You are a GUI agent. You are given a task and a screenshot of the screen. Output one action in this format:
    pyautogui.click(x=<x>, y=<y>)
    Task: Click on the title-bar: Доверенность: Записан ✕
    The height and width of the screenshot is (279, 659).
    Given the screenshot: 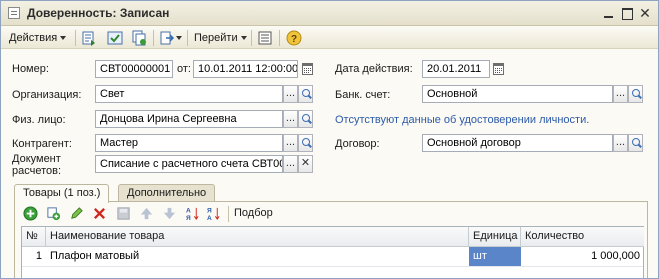 What is the action you would take?
    pyautogui.click(x=329, y=13)
    